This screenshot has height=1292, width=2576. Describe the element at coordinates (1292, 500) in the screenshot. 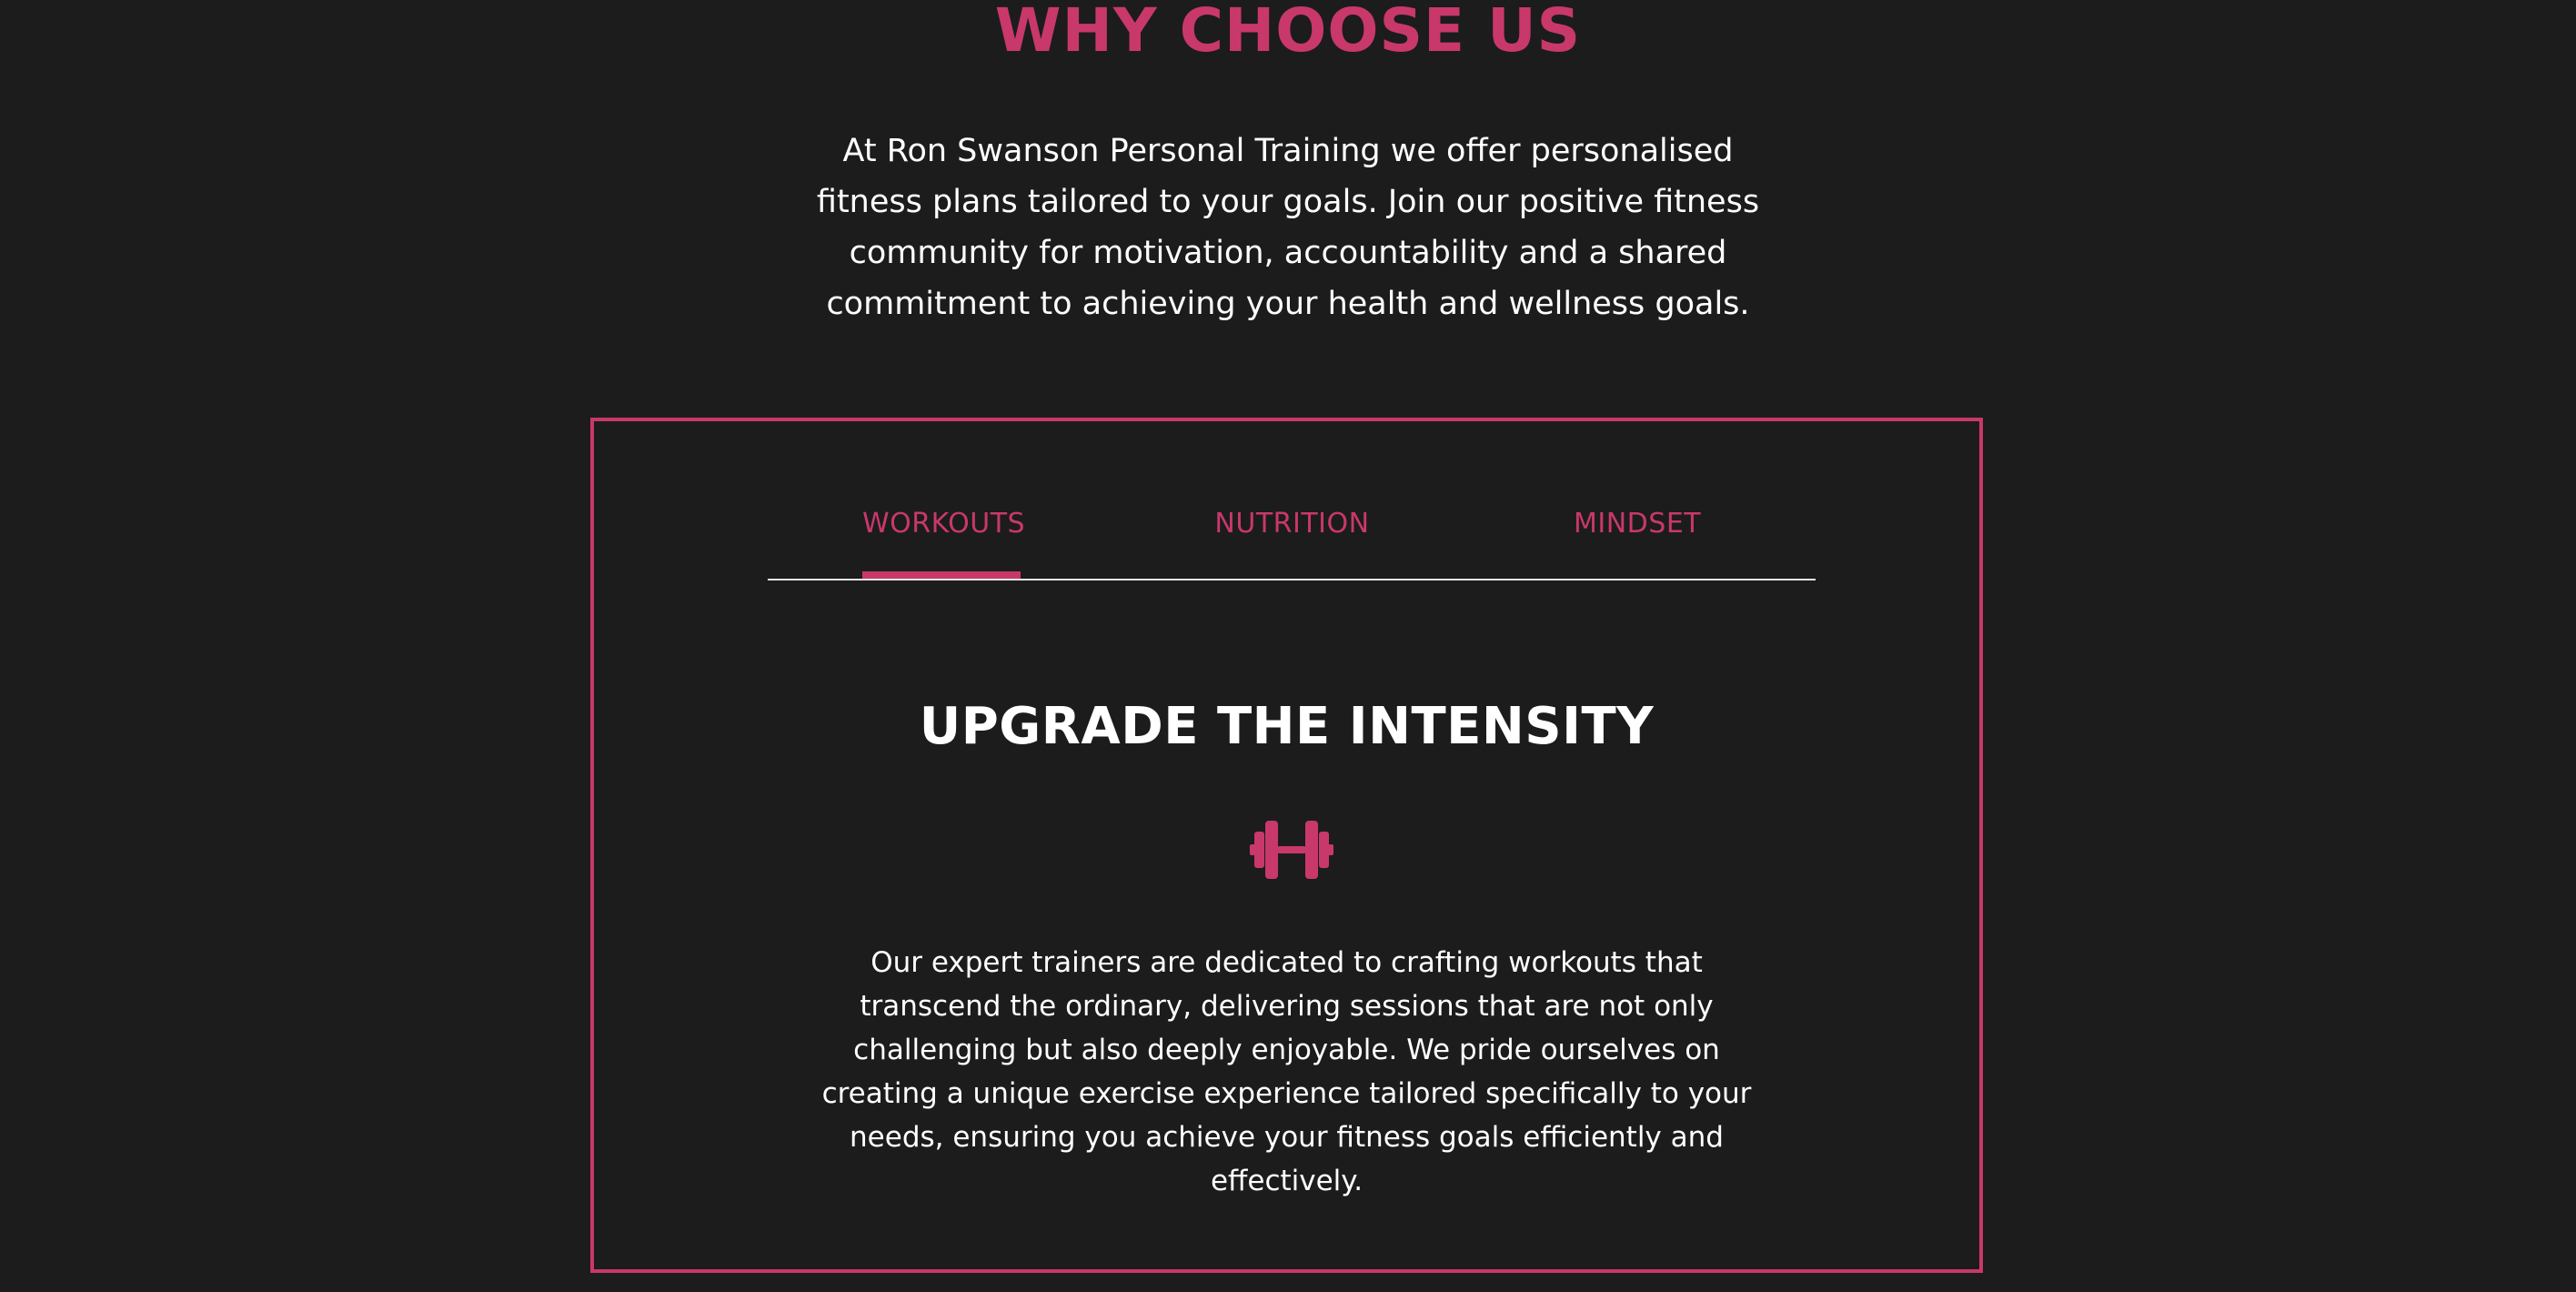

I see `tab-bar: WORKOUTS NUTRITION MINDSET` at that location.